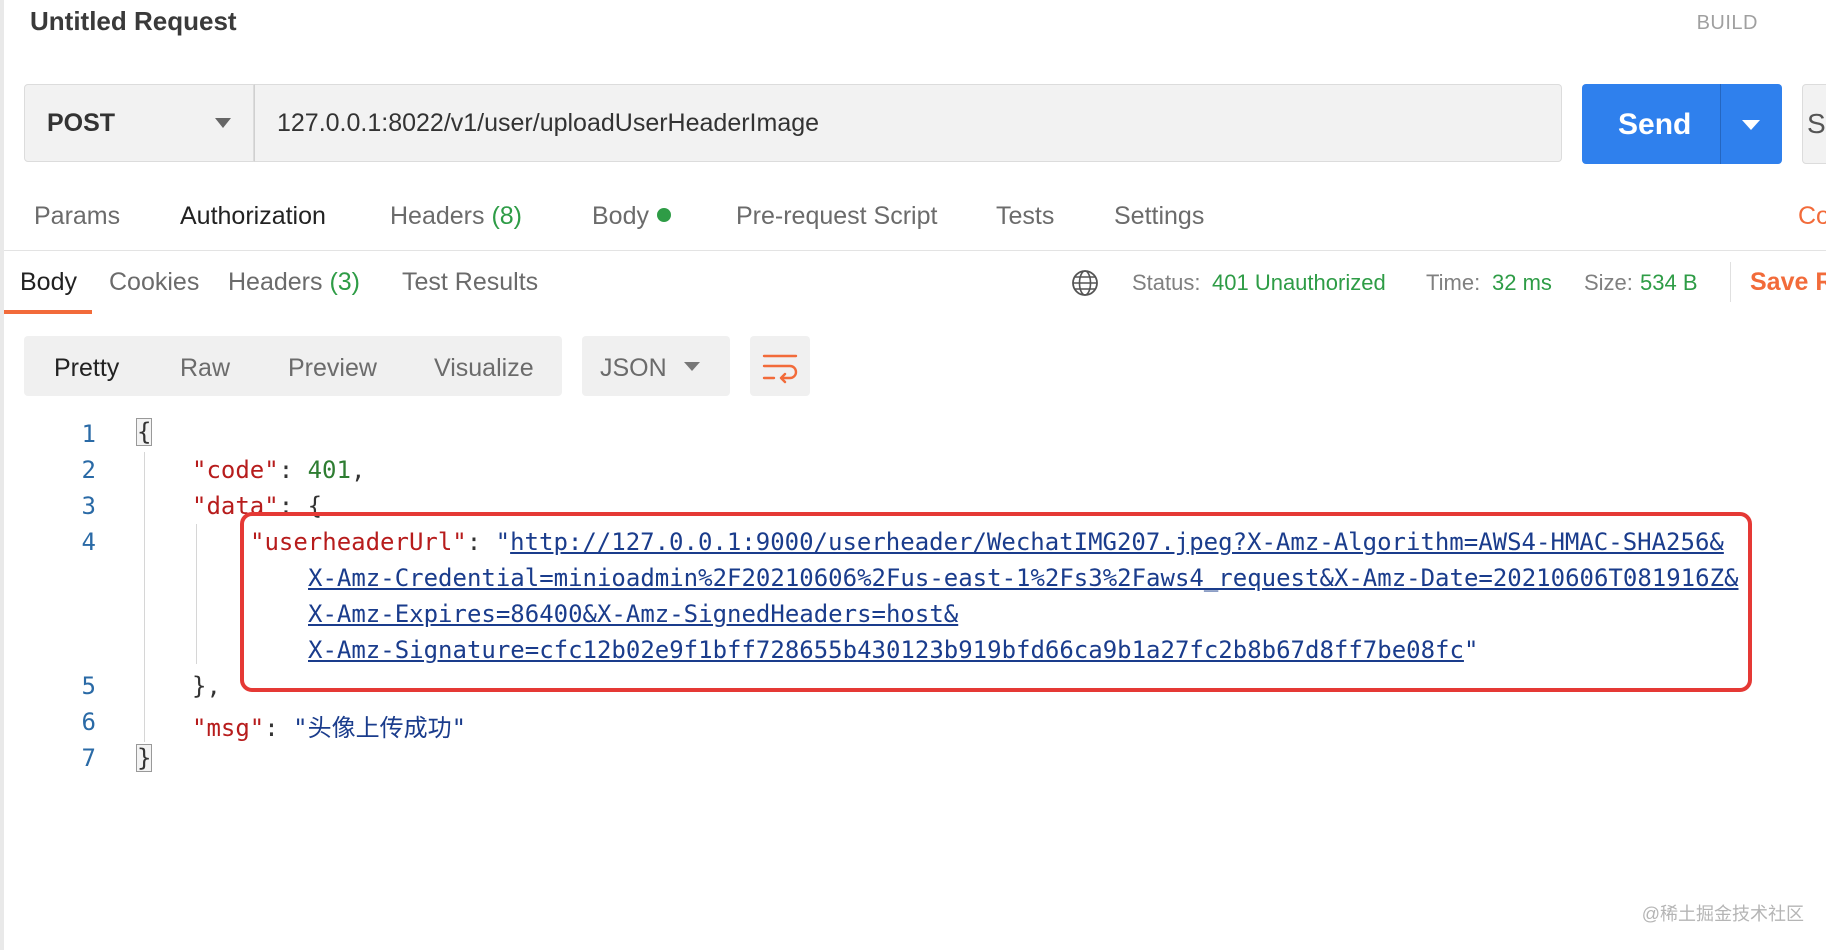 This screenshot has width=1826, height=950. What do you see at coordinates (437, 216) in the screenshot?
I see `tab-headers-label: Headers` at bounding box center [437, 216].